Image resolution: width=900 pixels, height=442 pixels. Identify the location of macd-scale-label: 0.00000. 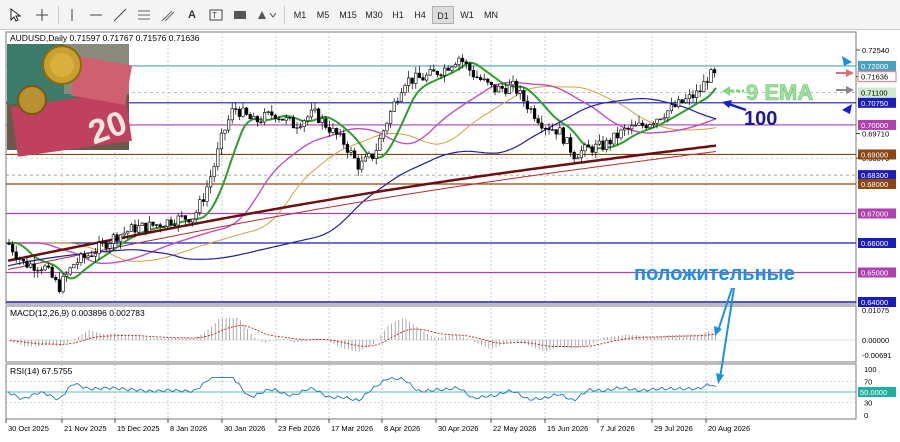
(875, 340).